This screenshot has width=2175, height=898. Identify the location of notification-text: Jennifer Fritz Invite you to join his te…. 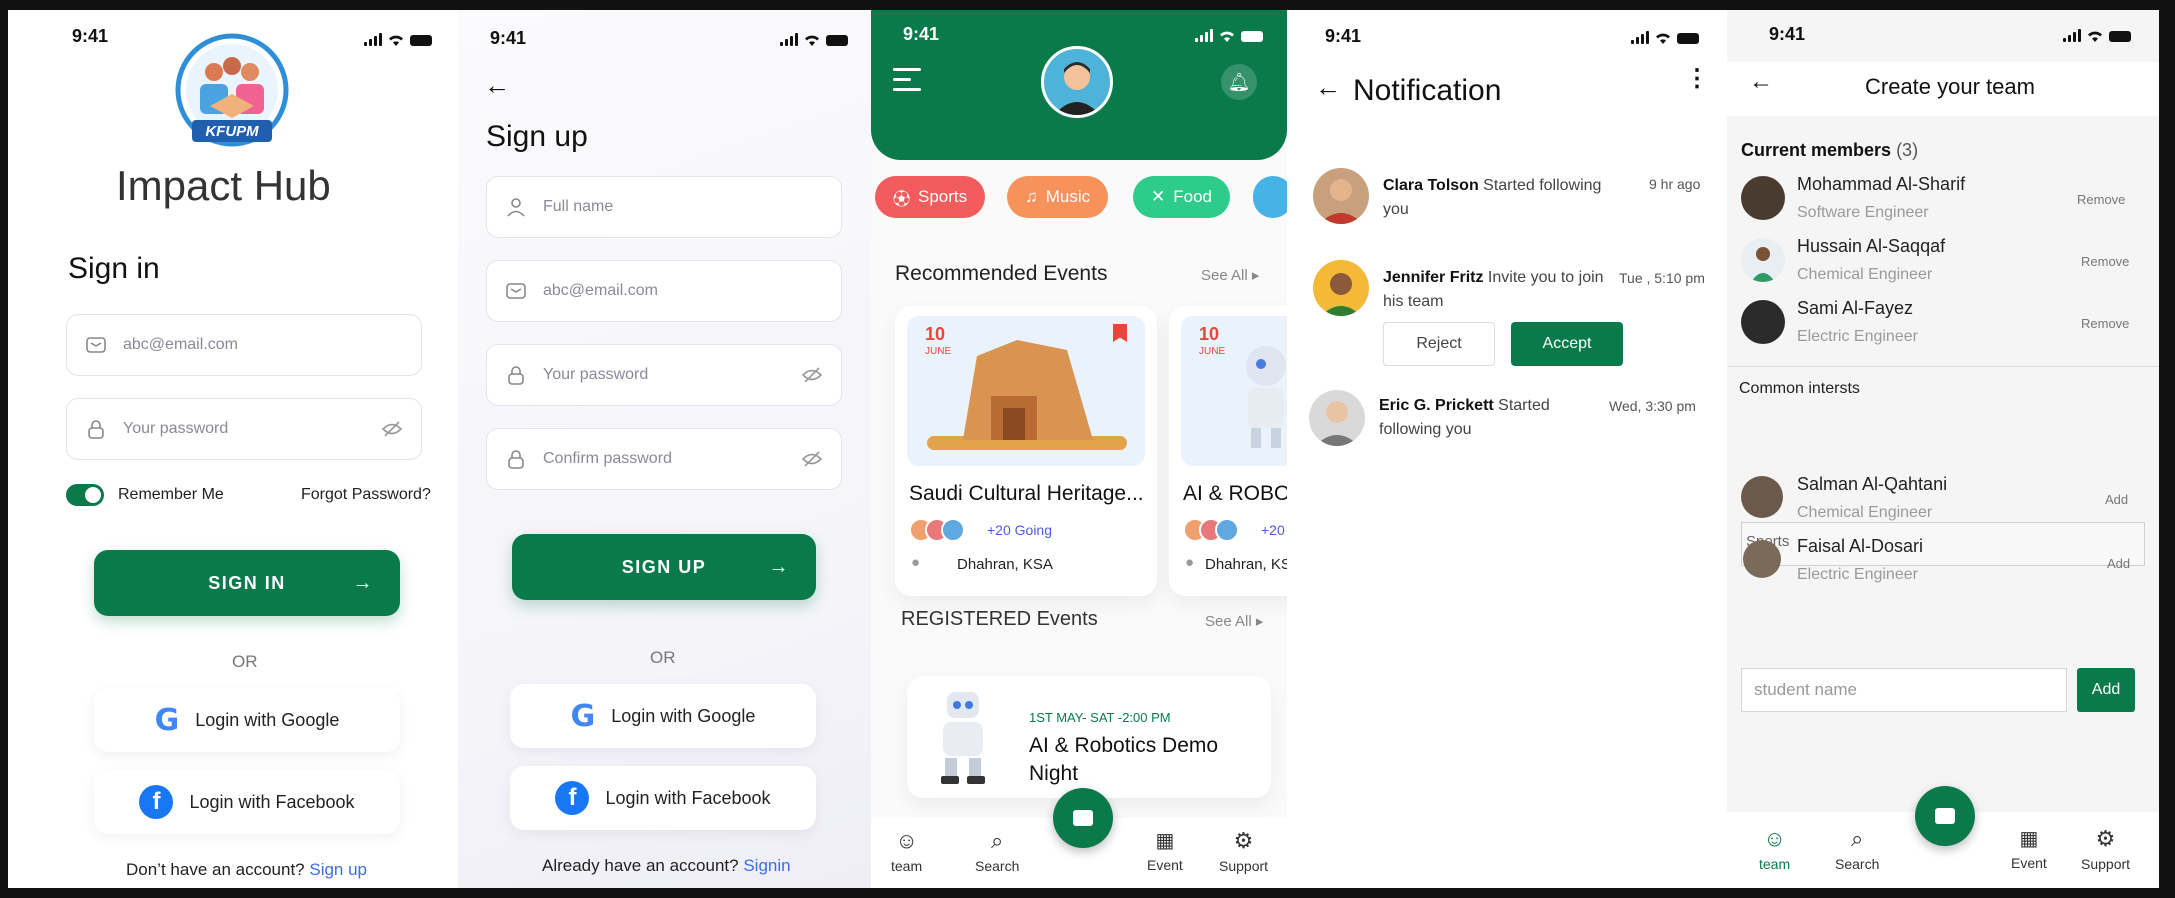
(1498, 290).